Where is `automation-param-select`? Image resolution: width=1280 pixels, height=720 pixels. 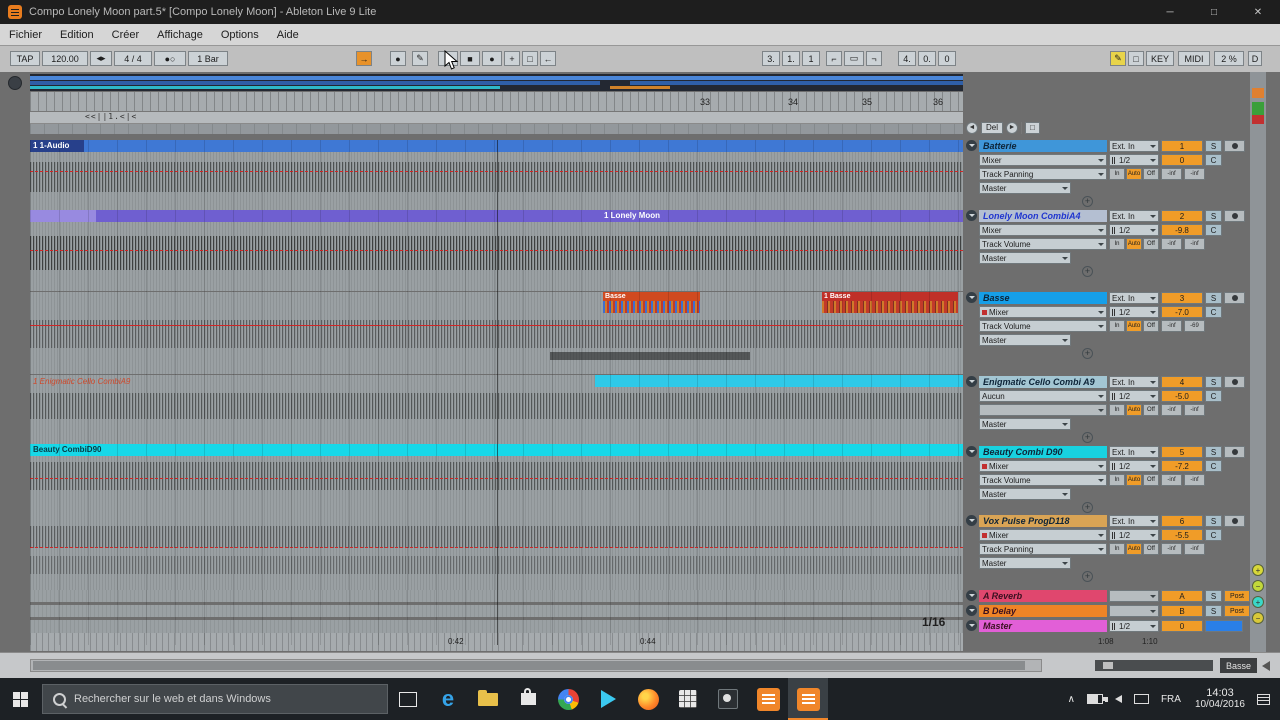 automation-param-select is located at coordinates (1043, 410).